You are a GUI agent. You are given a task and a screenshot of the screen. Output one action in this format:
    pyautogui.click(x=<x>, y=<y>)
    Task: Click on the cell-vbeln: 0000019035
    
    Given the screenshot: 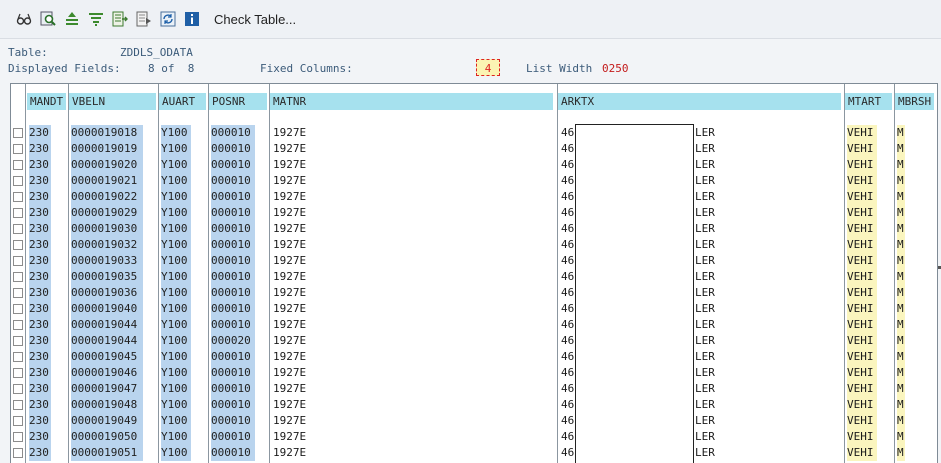 What is the action you would take?
    pyautogui.click(x=107, y=277)
    